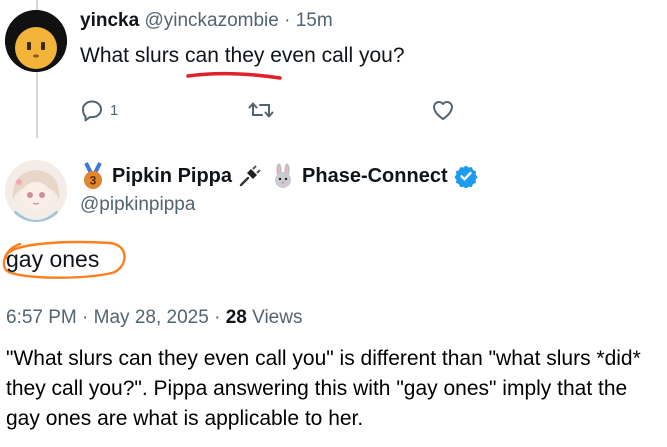 This screenshot has width=667, height=447. I want to click on avatar-pipkinpippa, so click(36, 191).